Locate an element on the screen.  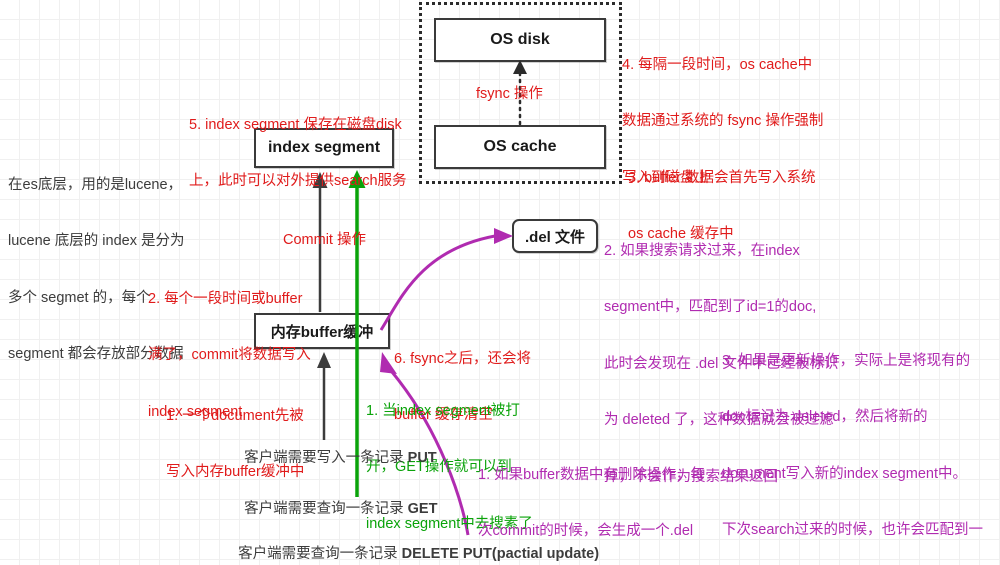
client-line-get-verb: GET is located at coordinates (422, 508).